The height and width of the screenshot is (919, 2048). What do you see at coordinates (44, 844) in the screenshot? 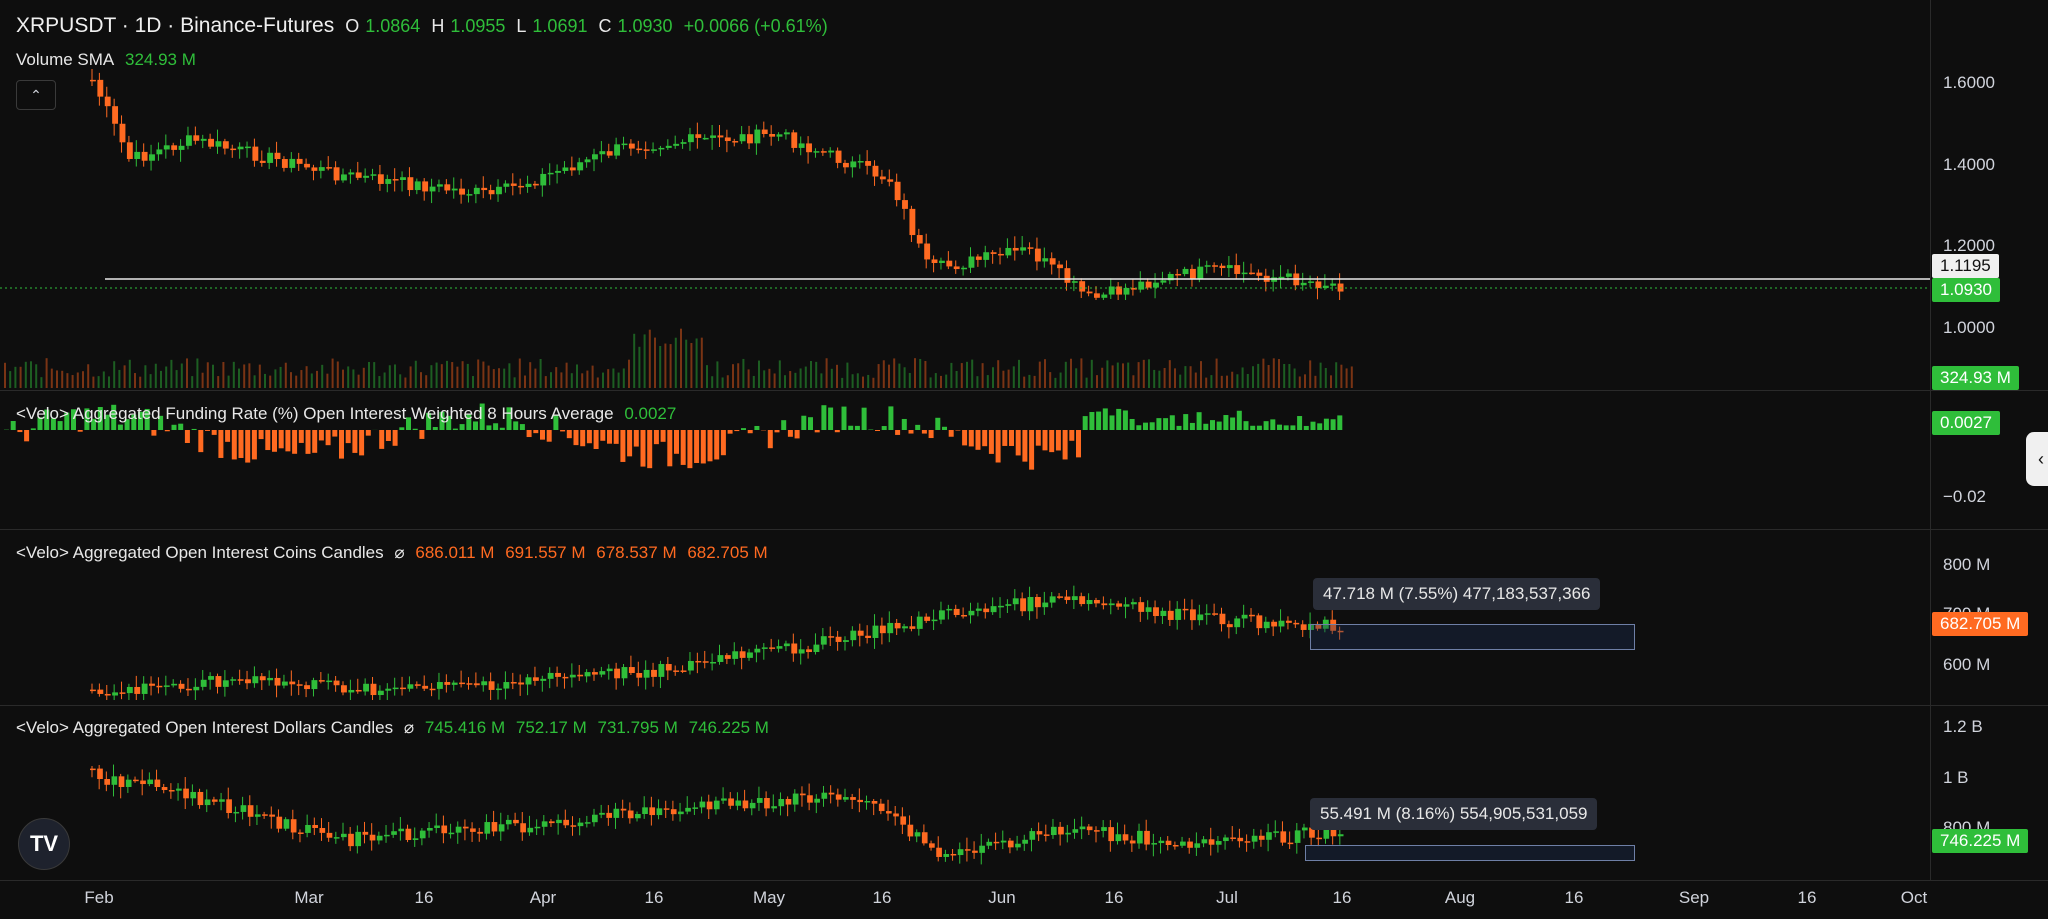
I see `tradingview-logo: TV` at bounding box center [44, 844].